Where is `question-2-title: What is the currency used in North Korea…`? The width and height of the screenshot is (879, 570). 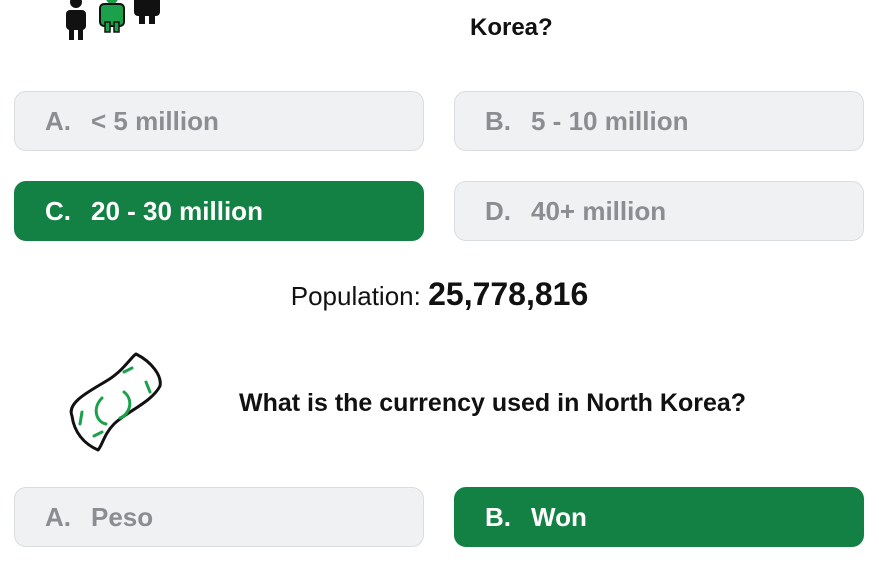
question-2-title: What is the currency used in North Korea… is located at coordinates (493, 403).